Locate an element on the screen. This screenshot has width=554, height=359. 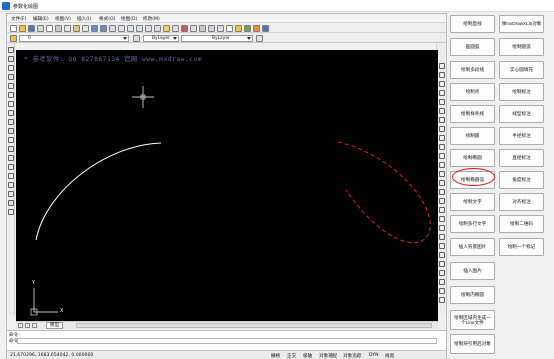
dim-update-icon is located at coordinates (442, 300).